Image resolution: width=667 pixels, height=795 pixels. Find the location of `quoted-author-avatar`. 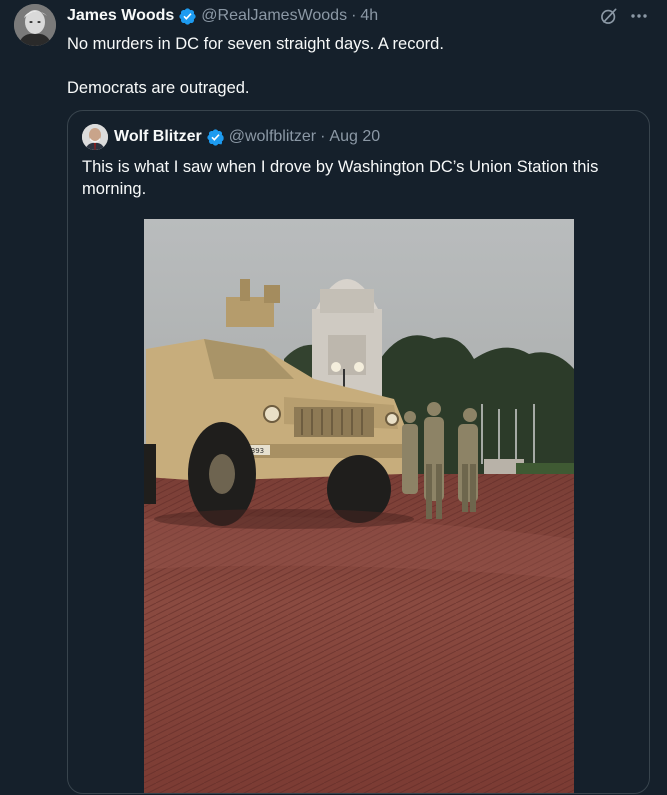

quoted-author-avatar is located at coordinates (95, 137).